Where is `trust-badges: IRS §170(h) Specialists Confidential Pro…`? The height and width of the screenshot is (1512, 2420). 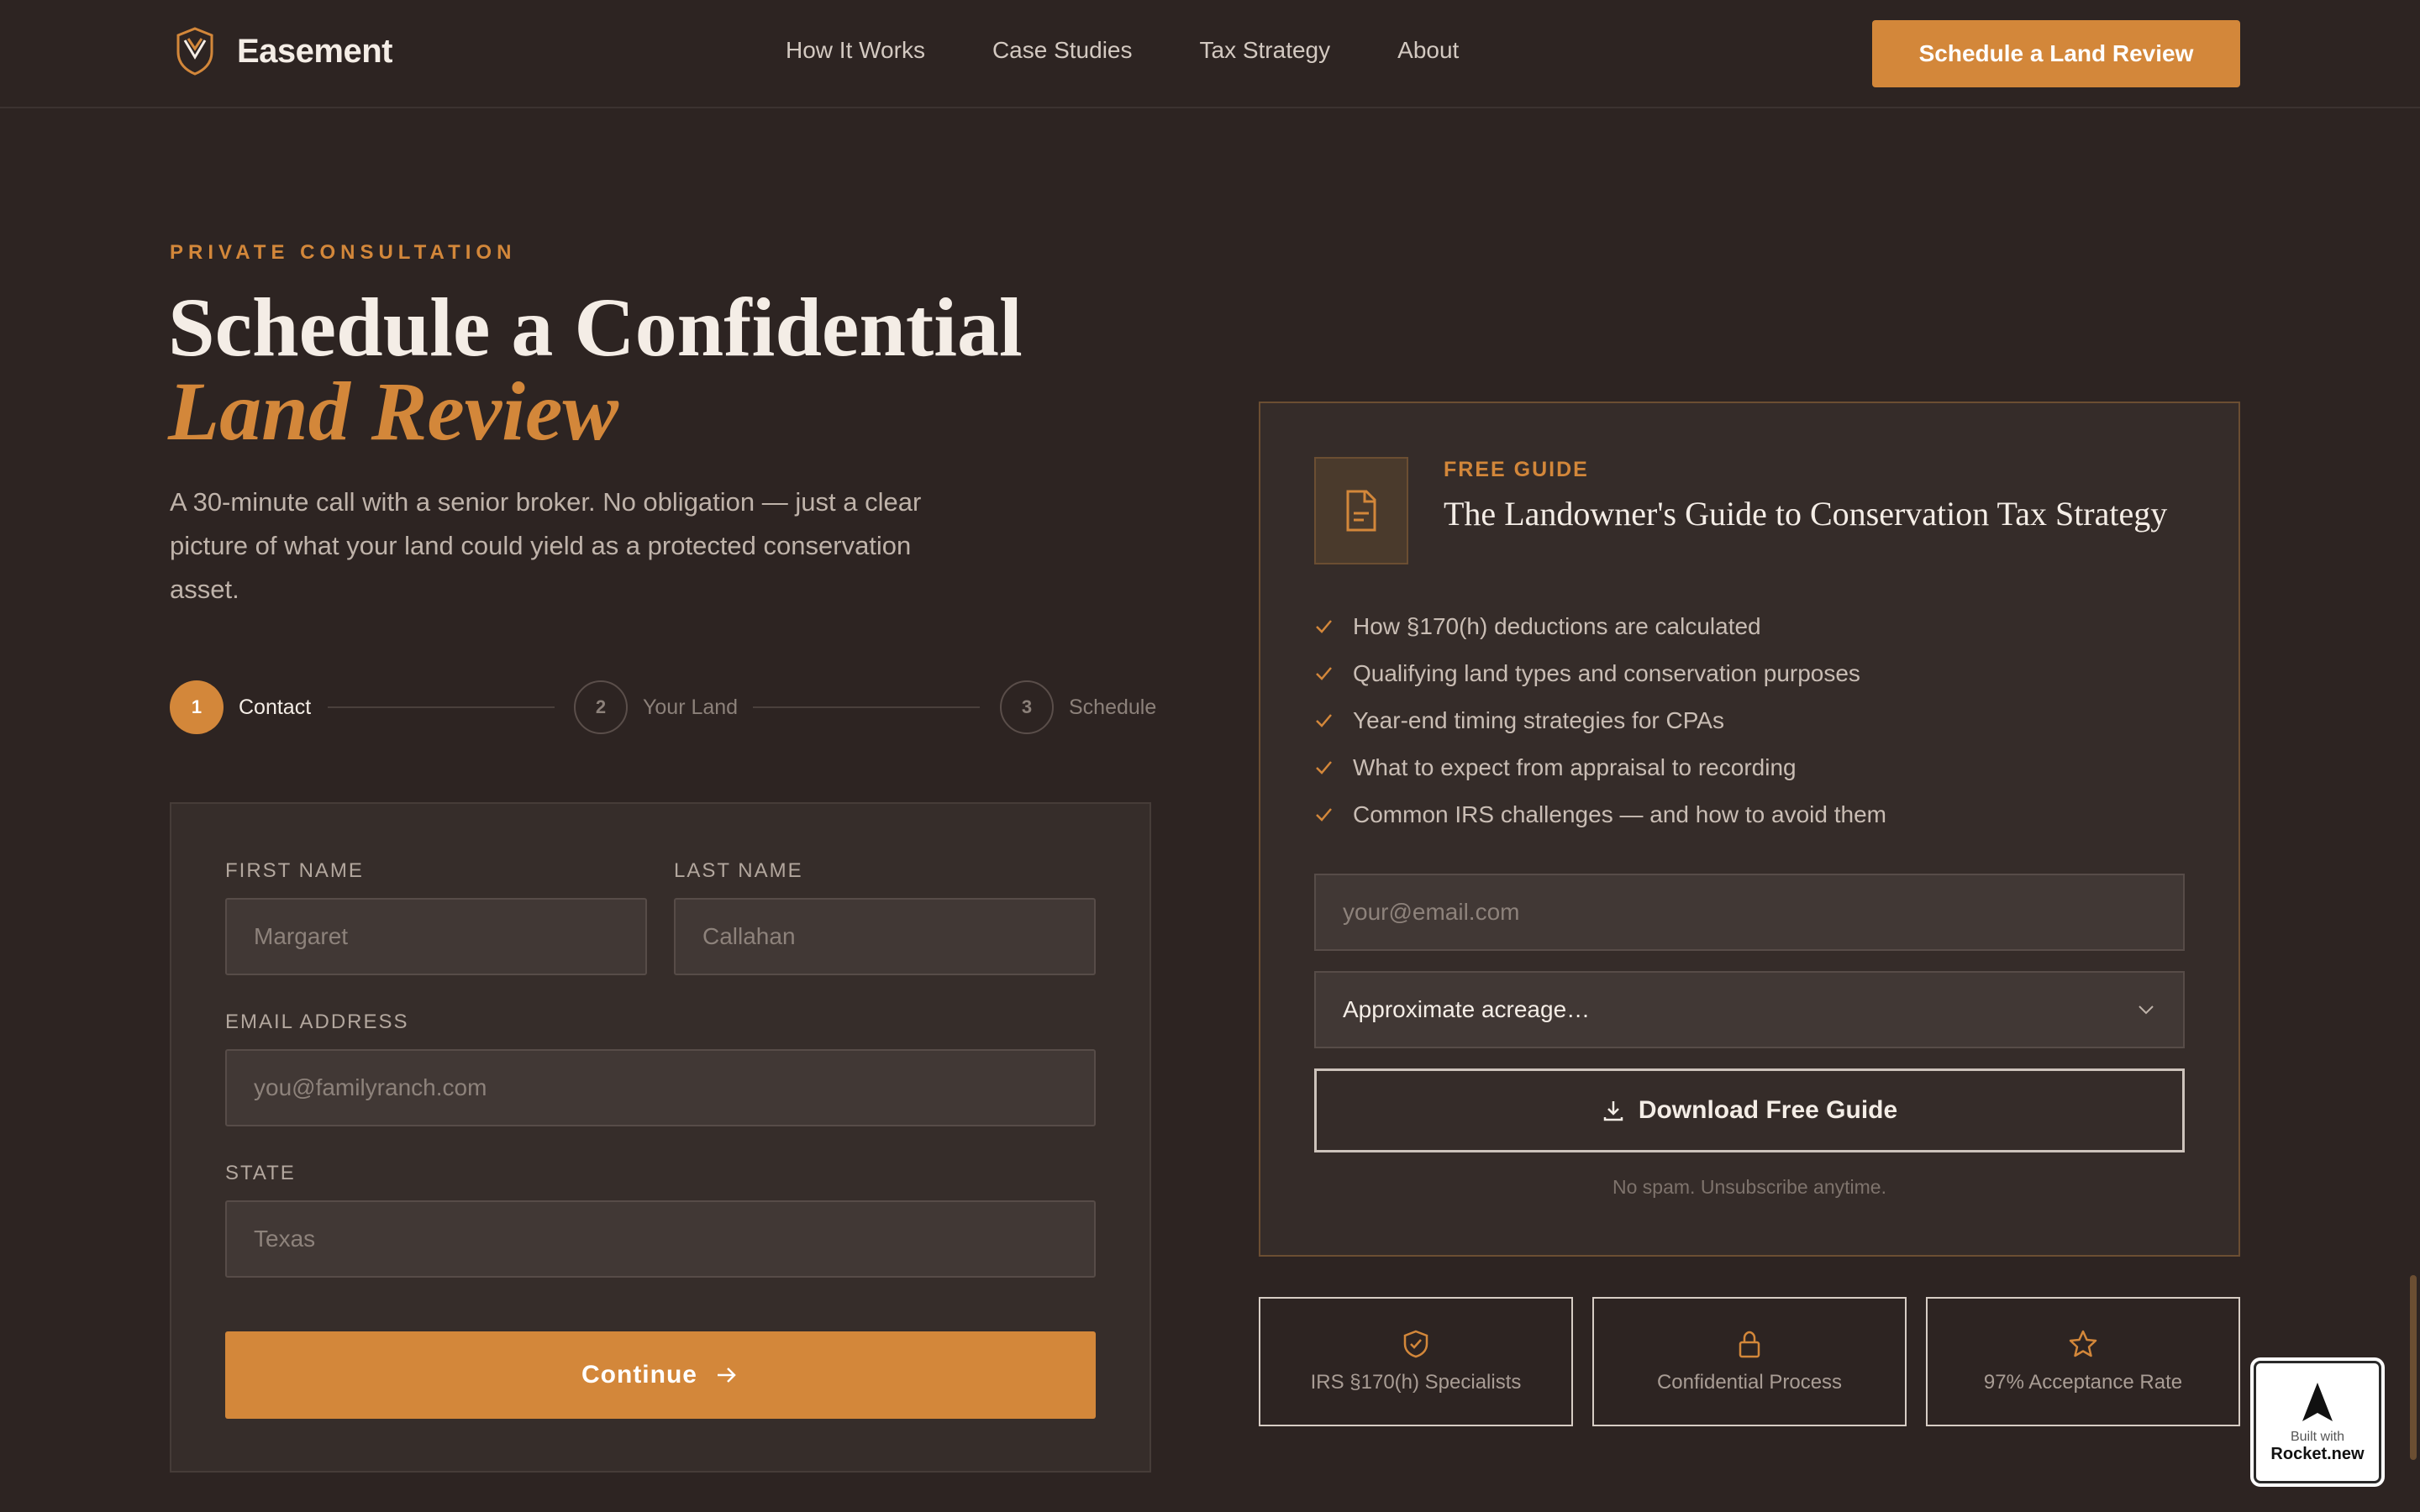 trust-badges: IRS §170(h) Specialists Confidential Pro… is located at coordinates (1749, 1361).